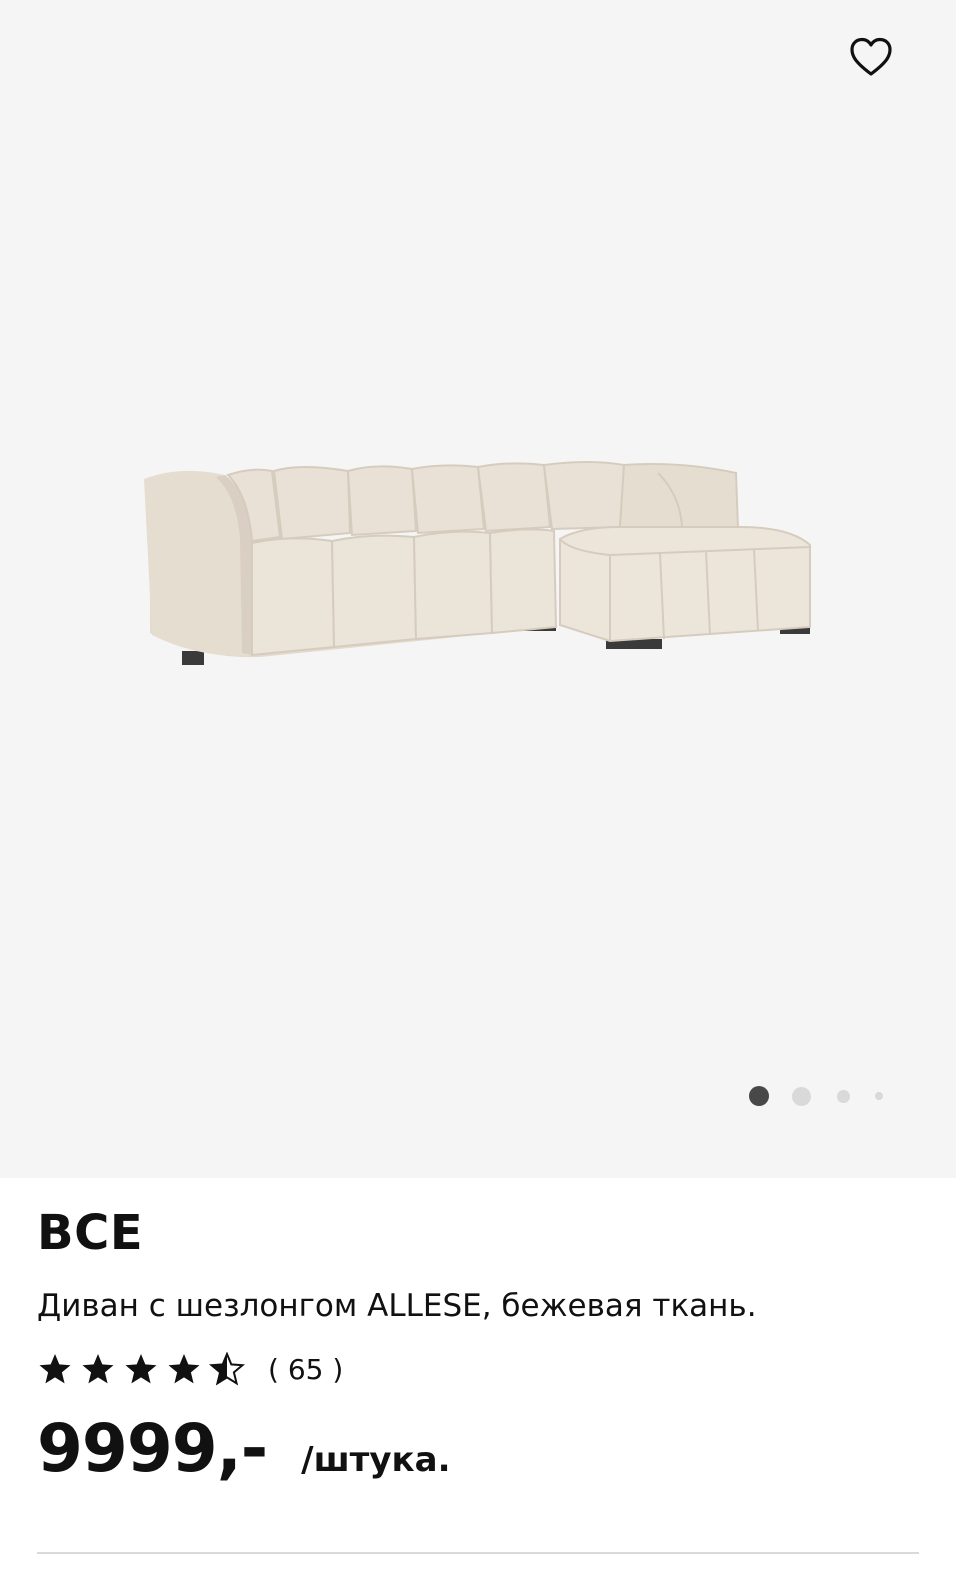 This screenshot has width=960, height=1574. I want to click on favorite-button, so click(871, 58).